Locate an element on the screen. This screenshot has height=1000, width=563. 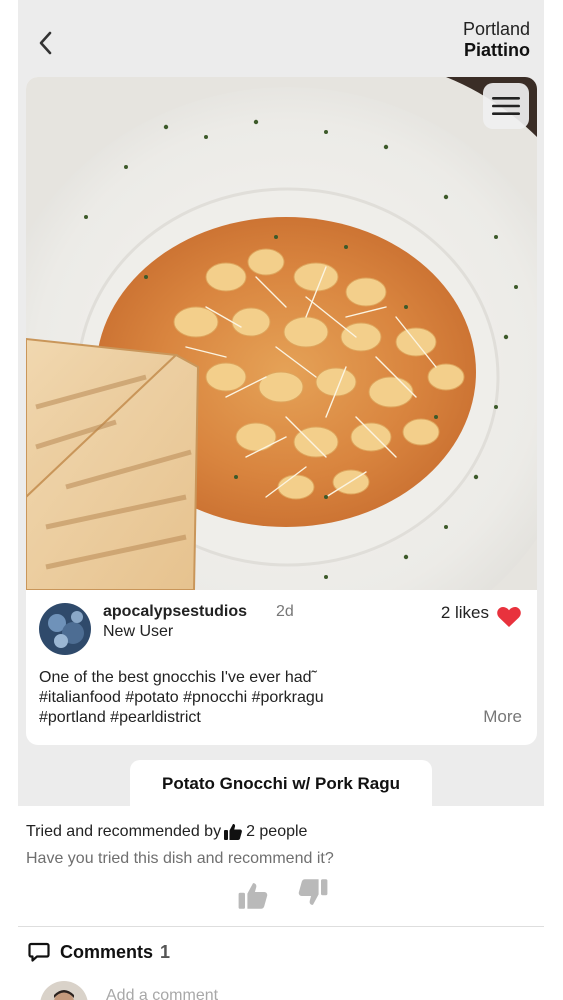
post-time: 2d is located at coordinates (285, 611).